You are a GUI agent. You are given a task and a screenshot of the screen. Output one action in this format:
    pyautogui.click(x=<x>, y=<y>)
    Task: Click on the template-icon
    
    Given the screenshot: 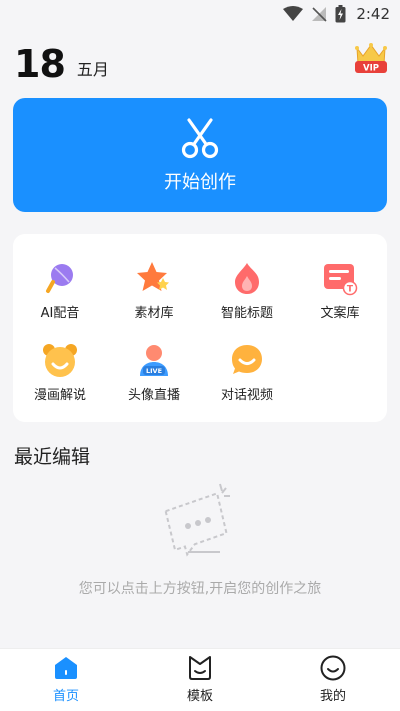 What is the action you would take?
    pyautogui.click(x=200, y=668)
    